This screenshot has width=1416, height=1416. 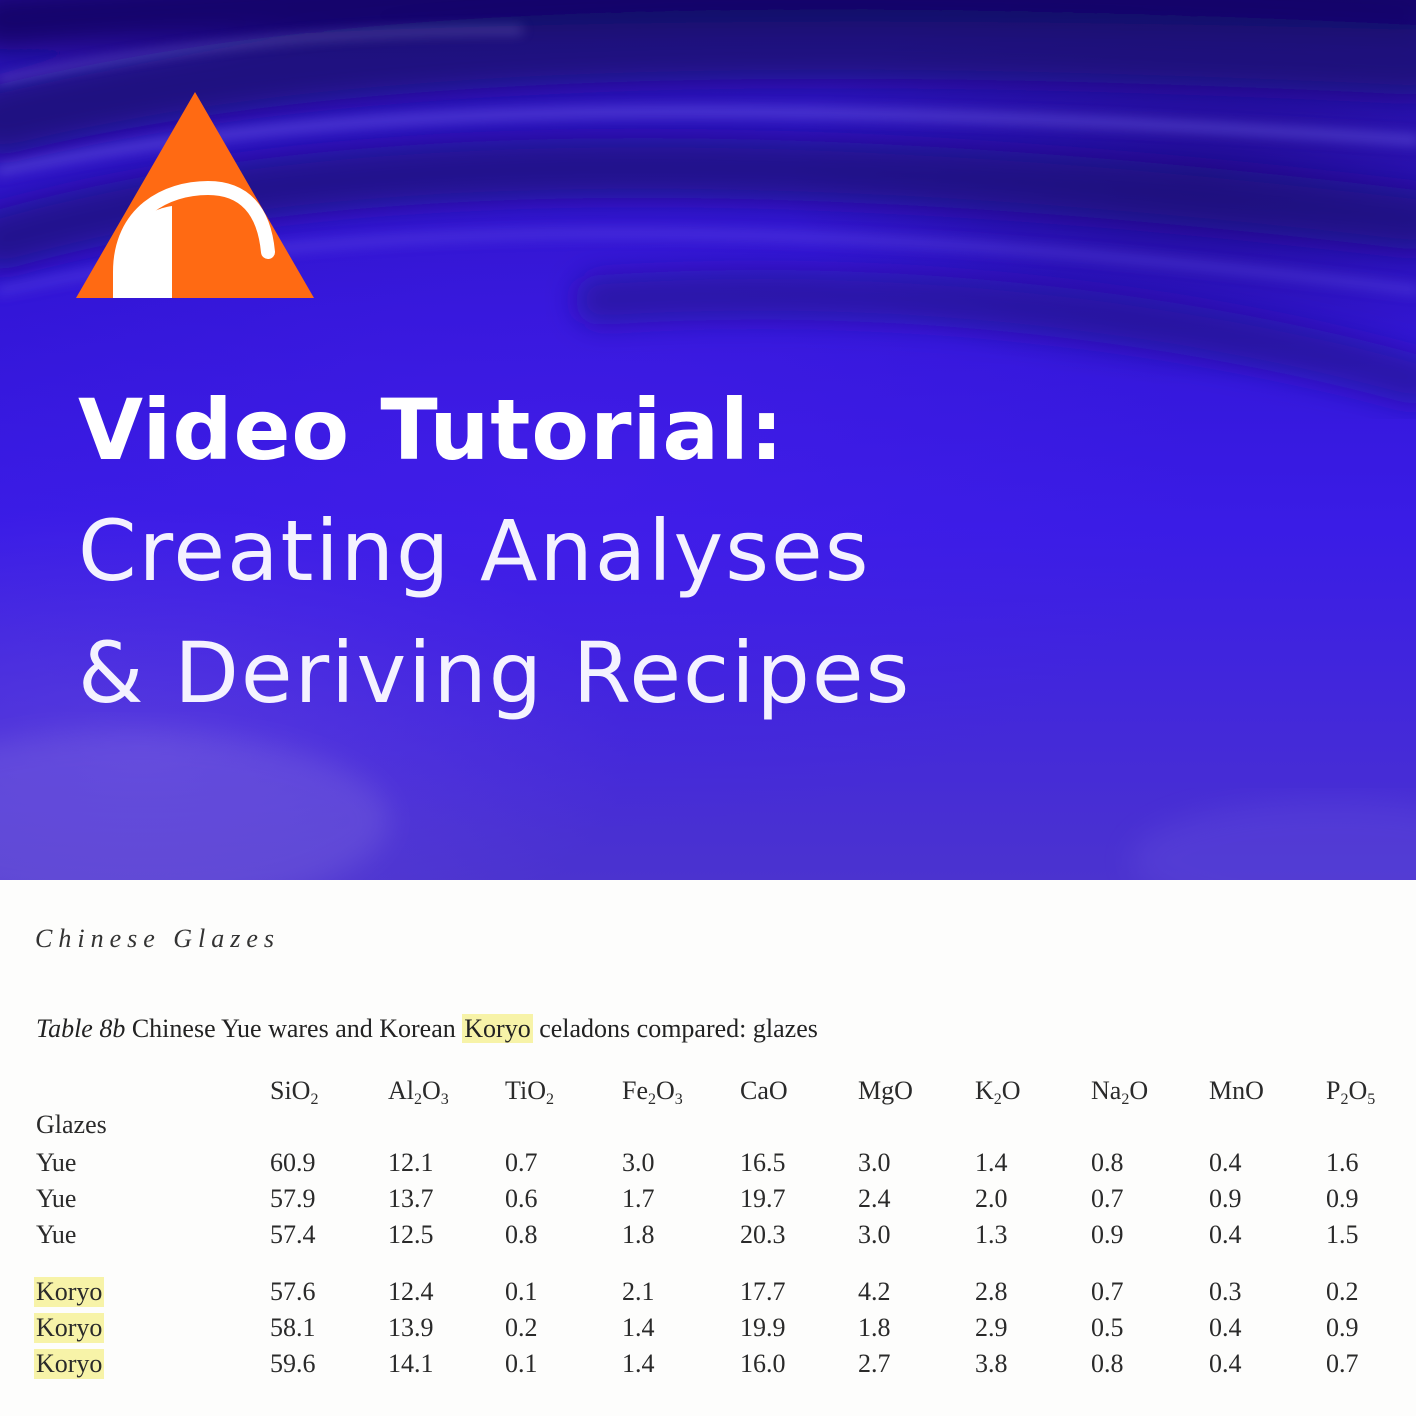 What do you see at coordinates (1120, 1092) in the screenshot?
I see `column-header: Na2O` at bounding box center [1120, 1092].